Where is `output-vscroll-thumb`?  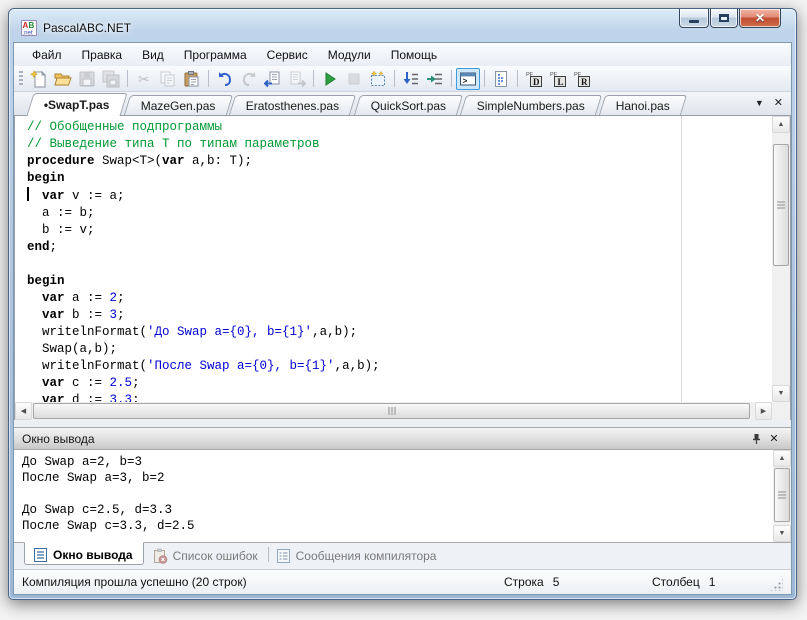
output-vscroll-thumb is located at coordinates (782, 495).